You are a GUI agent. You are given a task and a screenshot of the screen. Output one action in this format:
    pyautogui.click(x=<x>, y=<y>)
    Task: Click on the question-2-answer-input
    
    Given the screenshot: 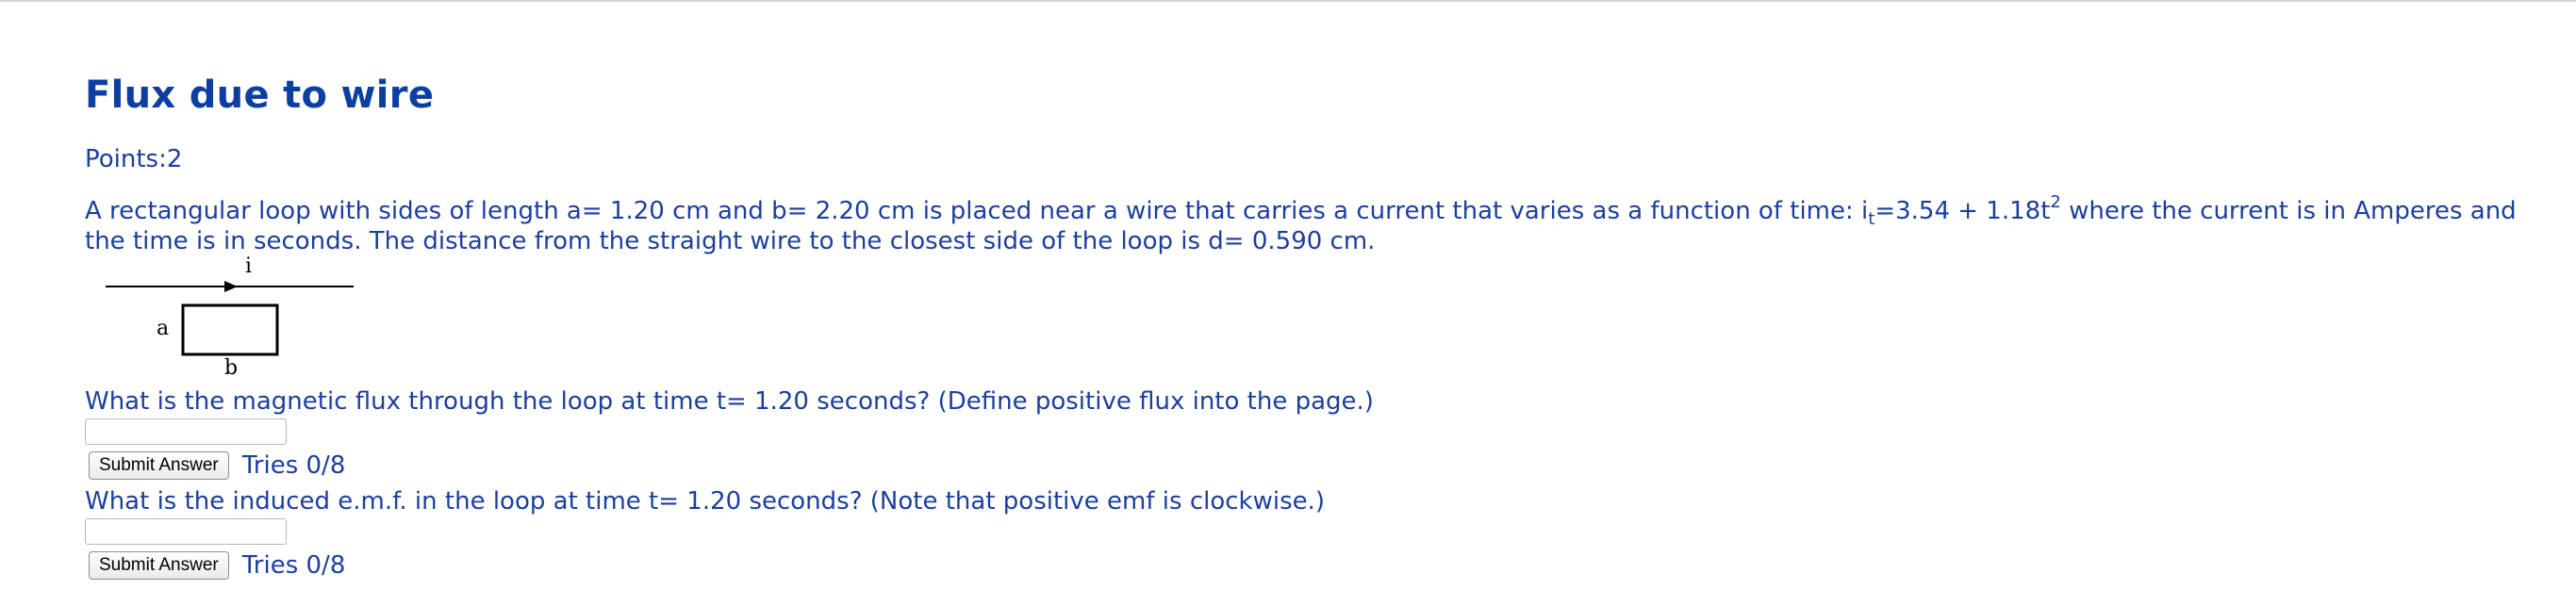 What is the action you would take?
    pyautogui.click(x=186, y=531)
    